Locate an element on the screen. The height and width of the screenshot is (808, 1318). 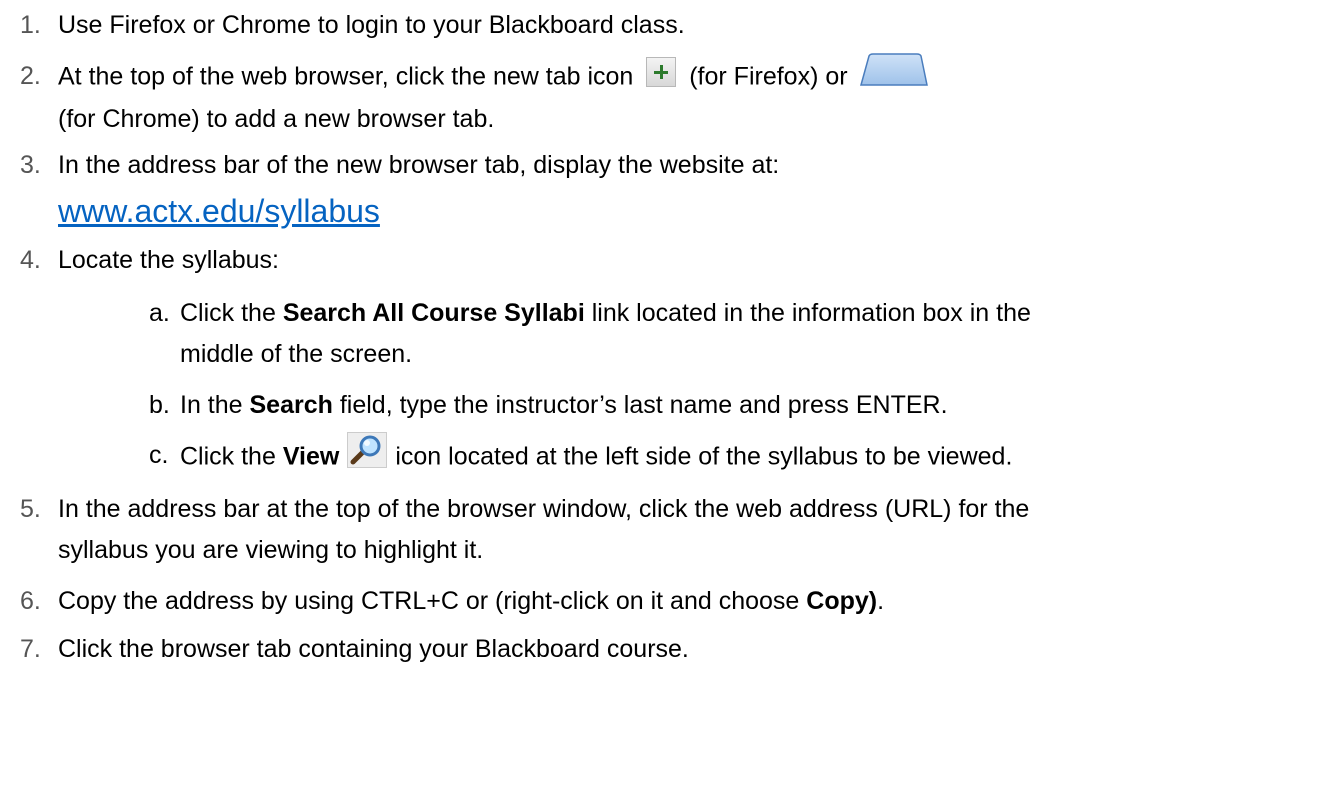
substep-text: middle of the screen. is located at coordinates (296, 354).